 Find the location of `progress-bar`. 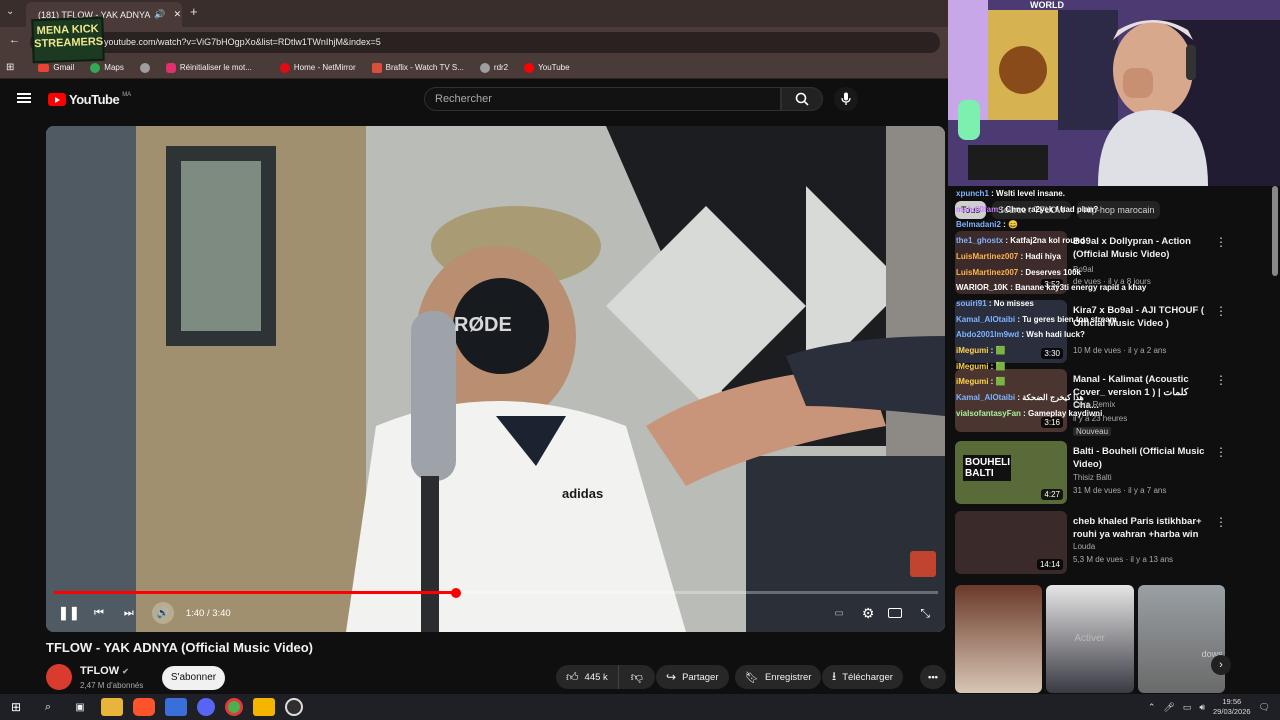

progress-bar is located at coordinates (496, 592).